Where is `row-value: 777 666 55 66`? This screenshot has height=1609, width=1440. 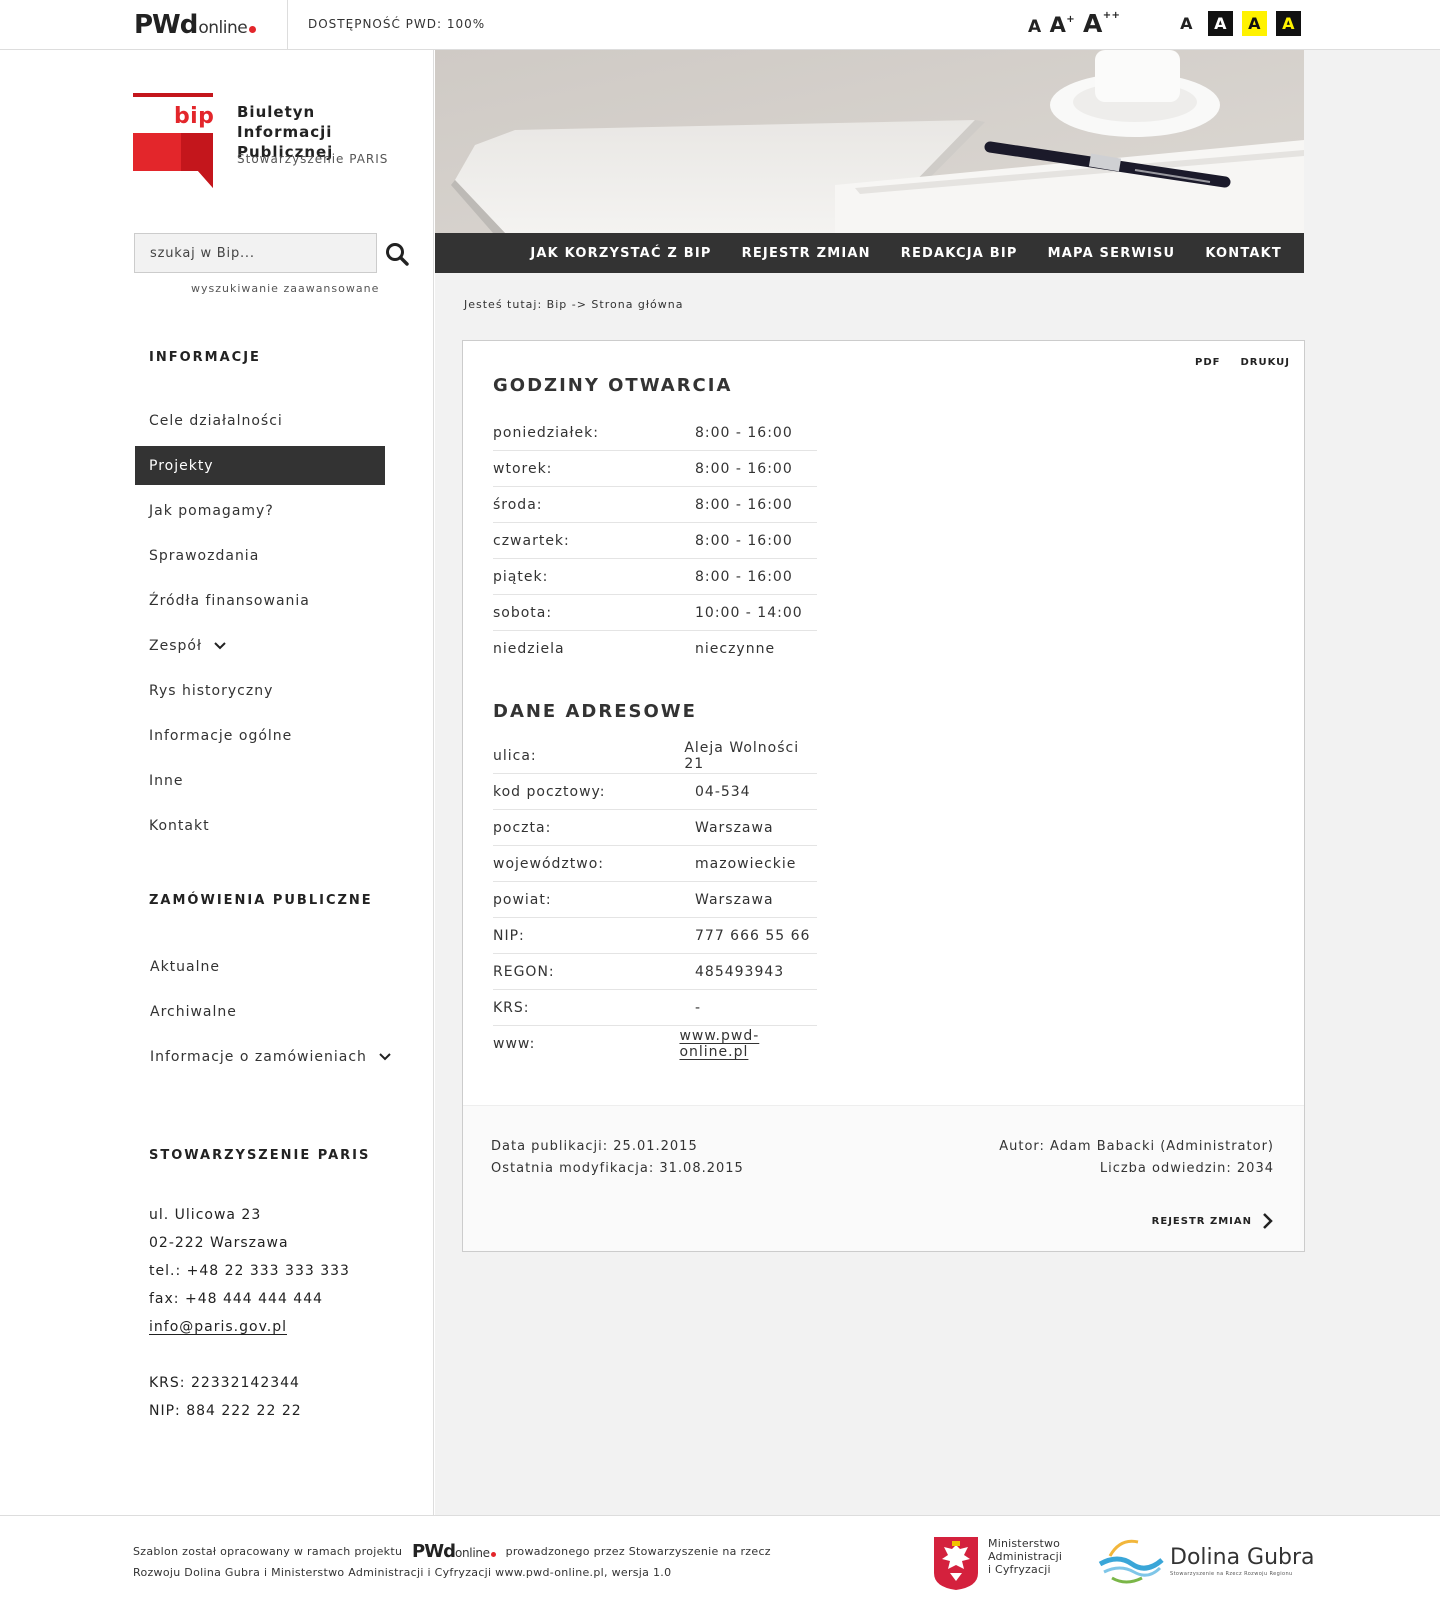
row-value: 777 666 55 66 is located at coordinates (753, 935).